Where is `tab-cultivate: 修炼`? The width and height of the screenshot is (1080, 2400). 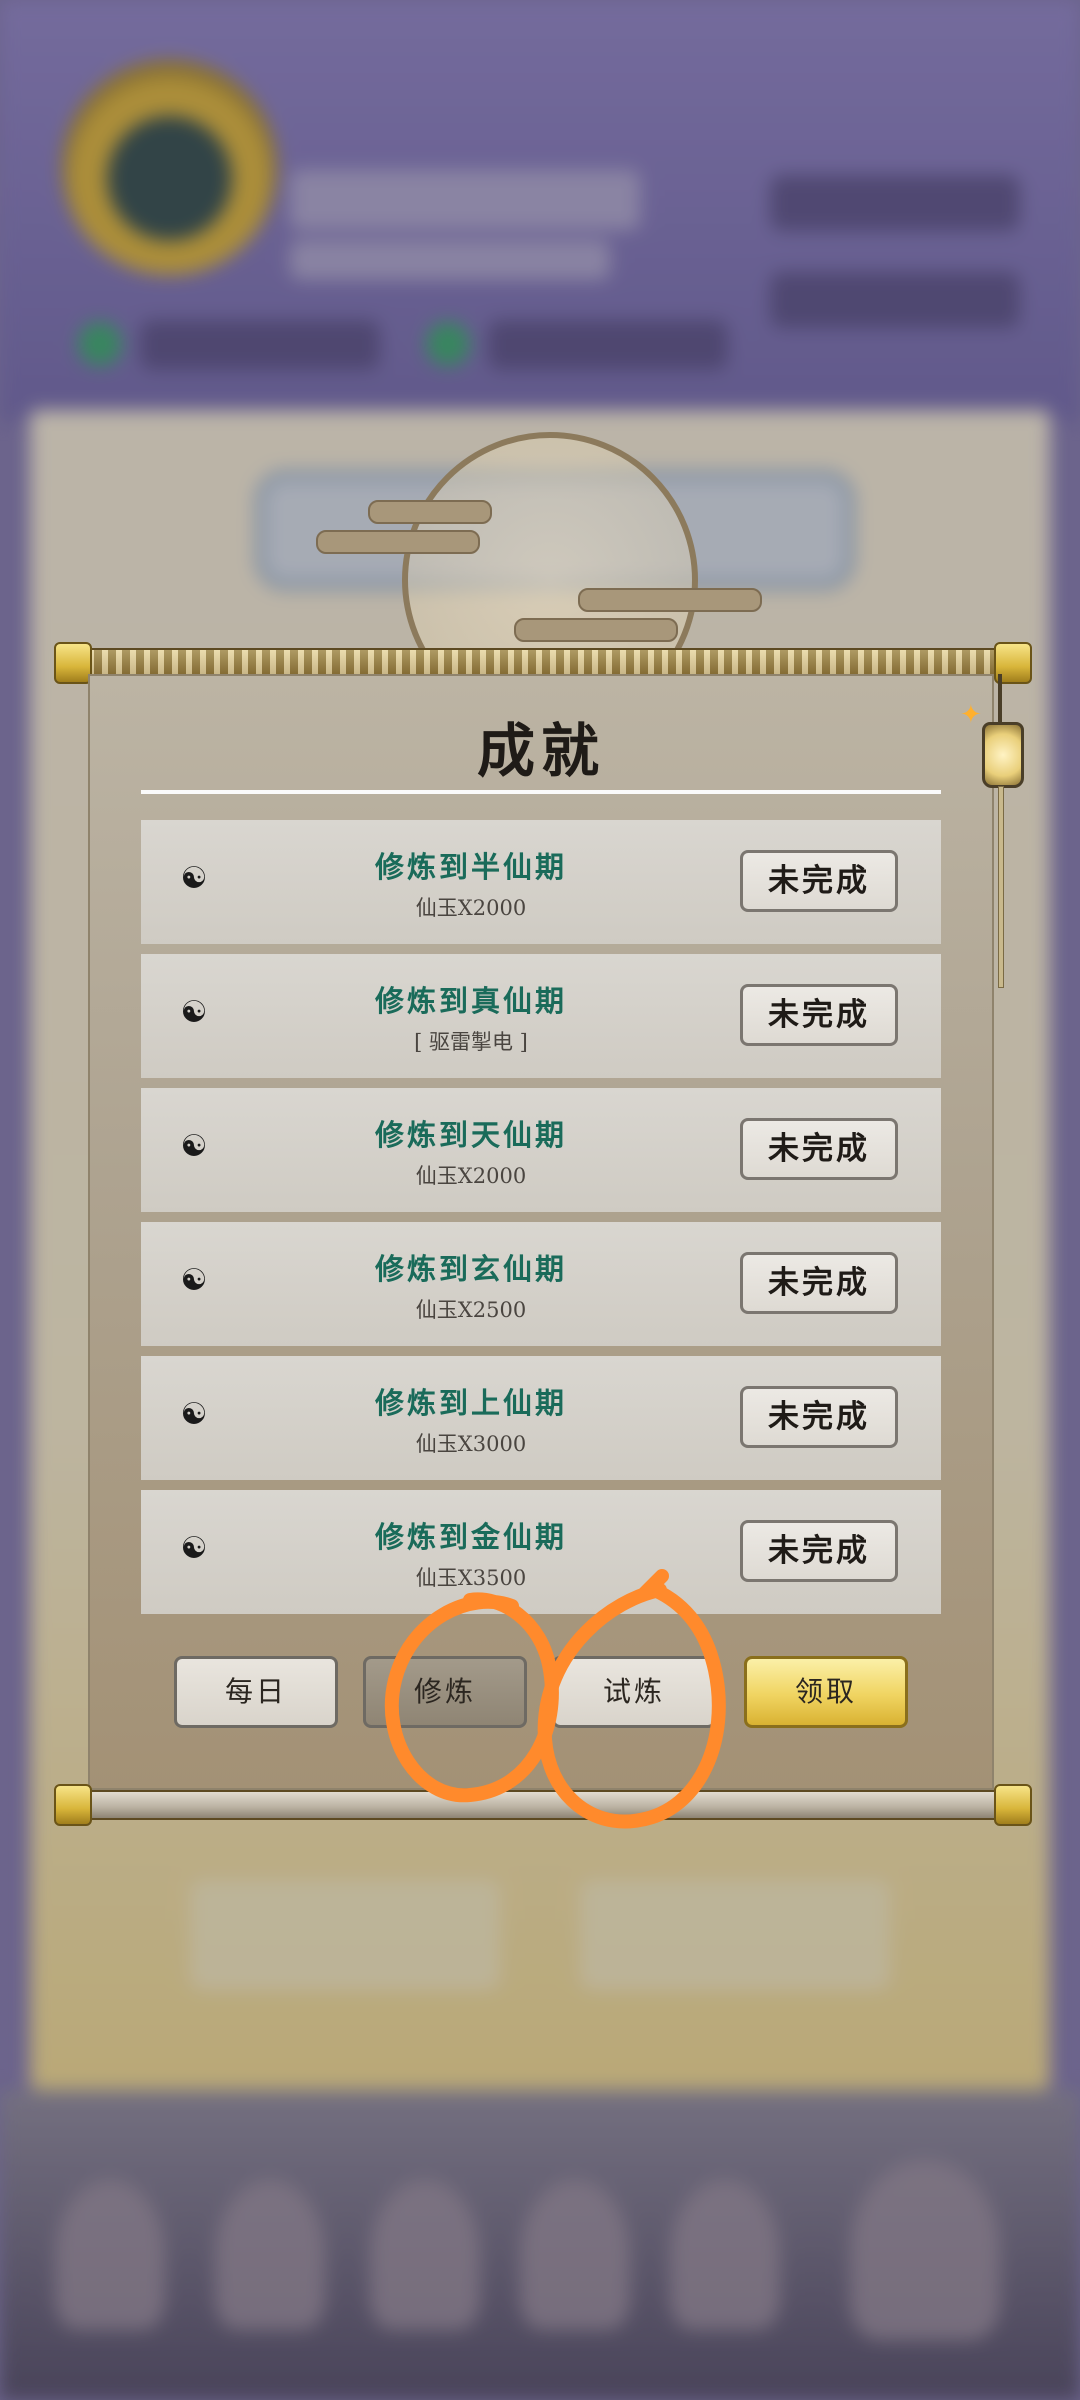
tab-cultivate: 修炼 is located at coordinates (445, 1692).